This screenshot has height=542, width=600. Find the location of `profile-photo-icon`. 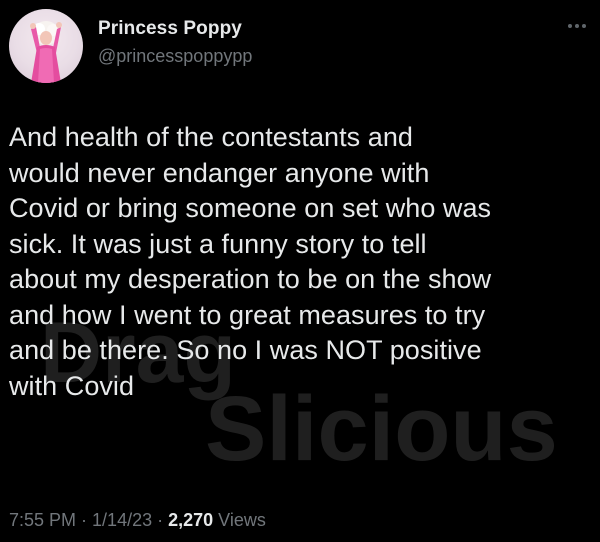

profile-photo-icon is located at coordinates (46, 52).